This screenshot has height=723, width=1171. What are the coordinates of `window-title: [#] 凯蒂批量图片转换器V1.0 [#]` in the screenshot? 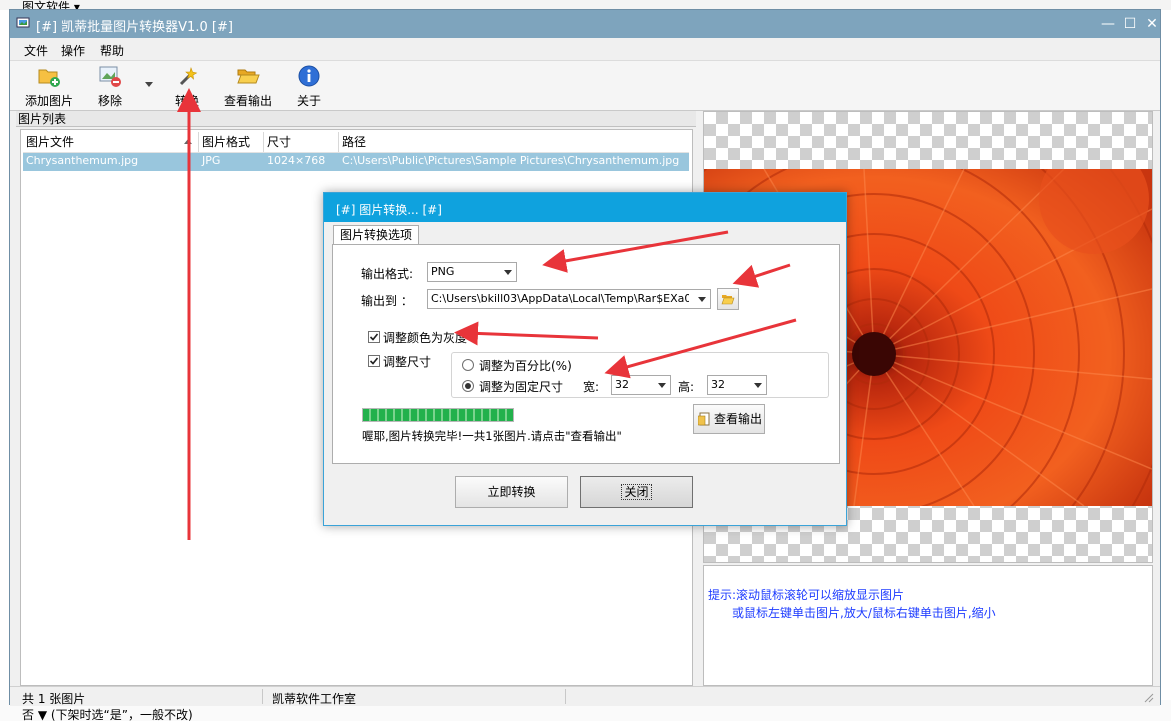 It's located at (134, 27).